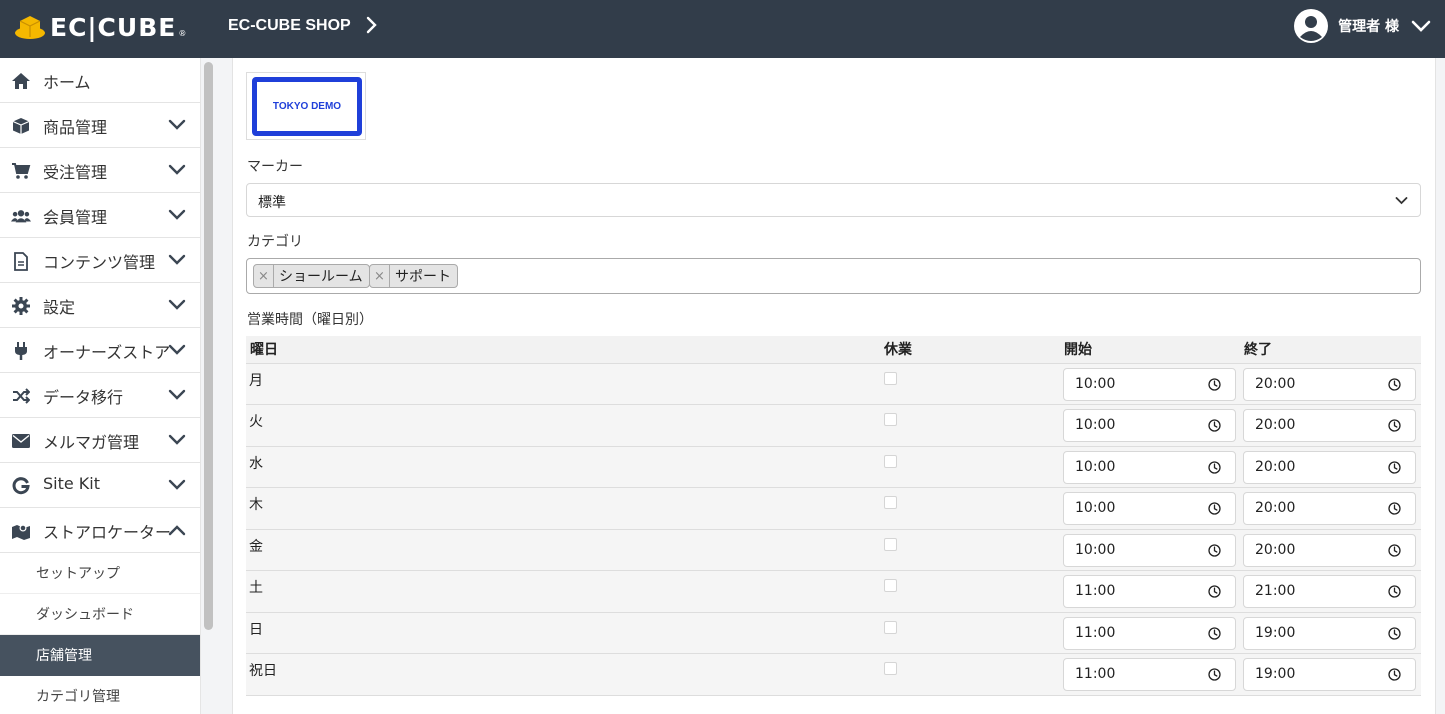  Describe the element at coordinates (100, 305) in the screenshot. I see `sidebar-item-settings: 設定` at that location.